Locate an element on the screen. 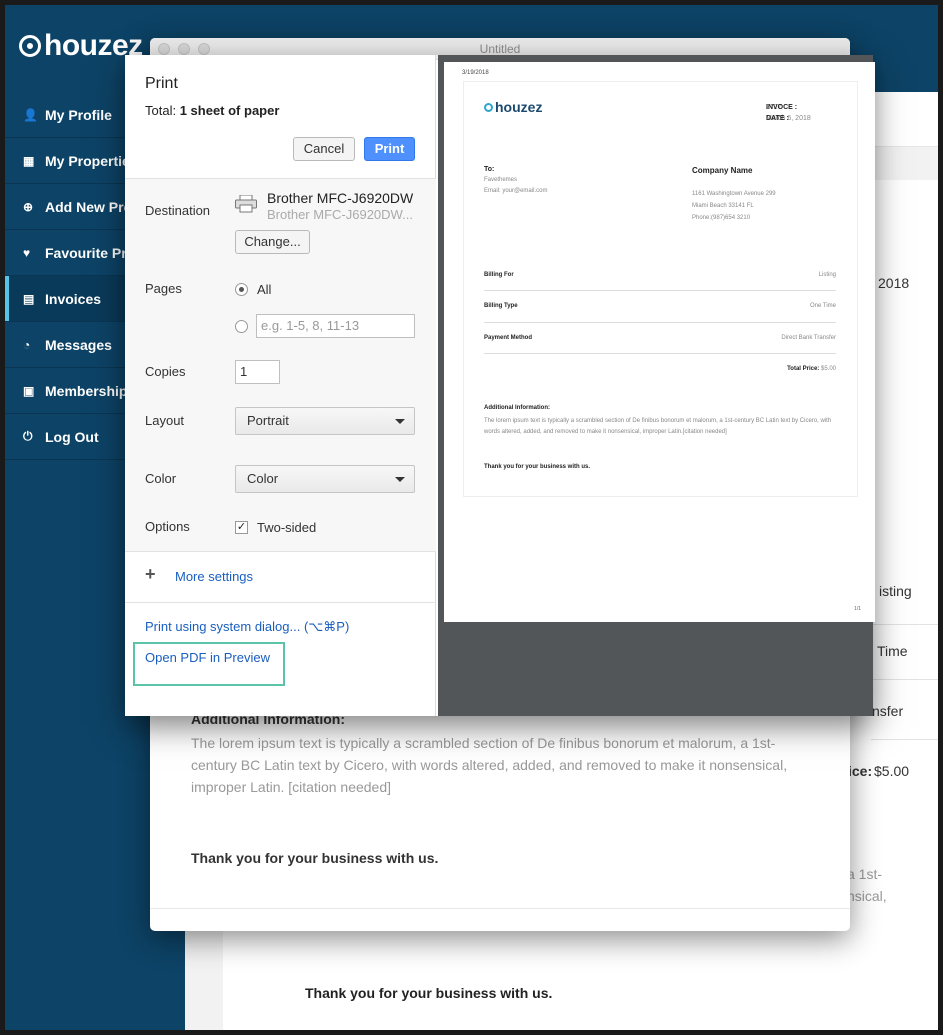 Image resolution: width=943 pixels, height=1035 pixels. options-label: Options is located at coordinates (167, 526).